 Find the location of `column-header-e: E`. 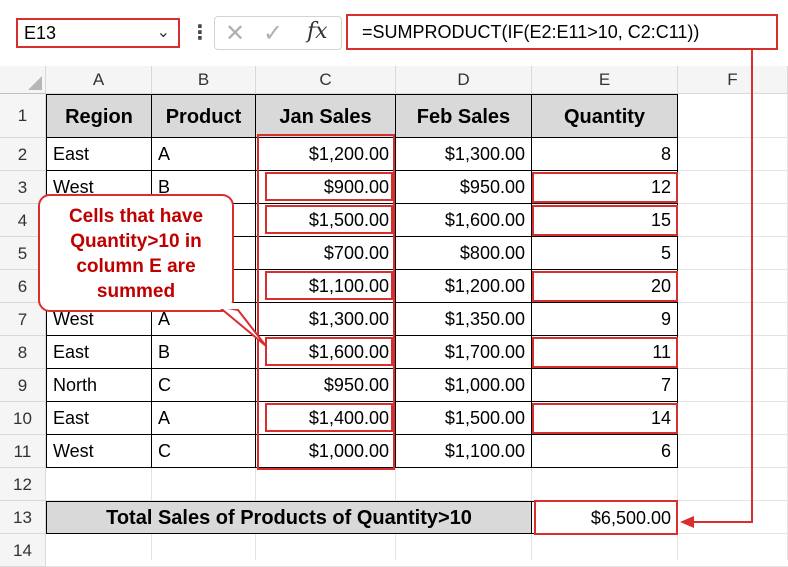

column-header-e: E is located at coordinates (605, 80).